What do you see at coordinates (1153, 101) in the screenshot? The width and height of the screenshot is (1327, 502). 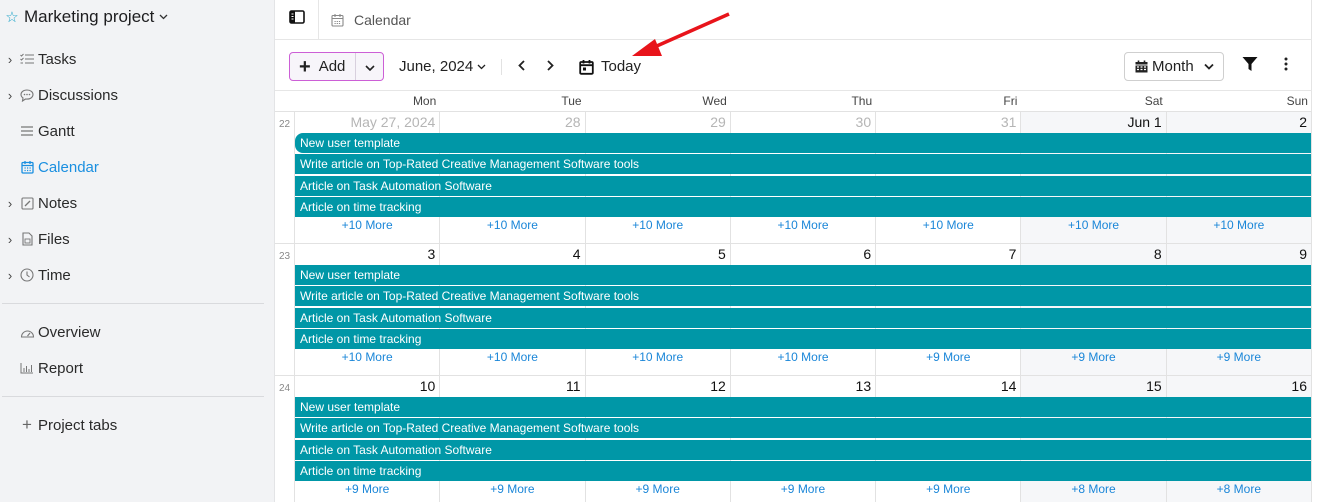 I see `weekday-header: Sat` at bounding box center [1153, 101].